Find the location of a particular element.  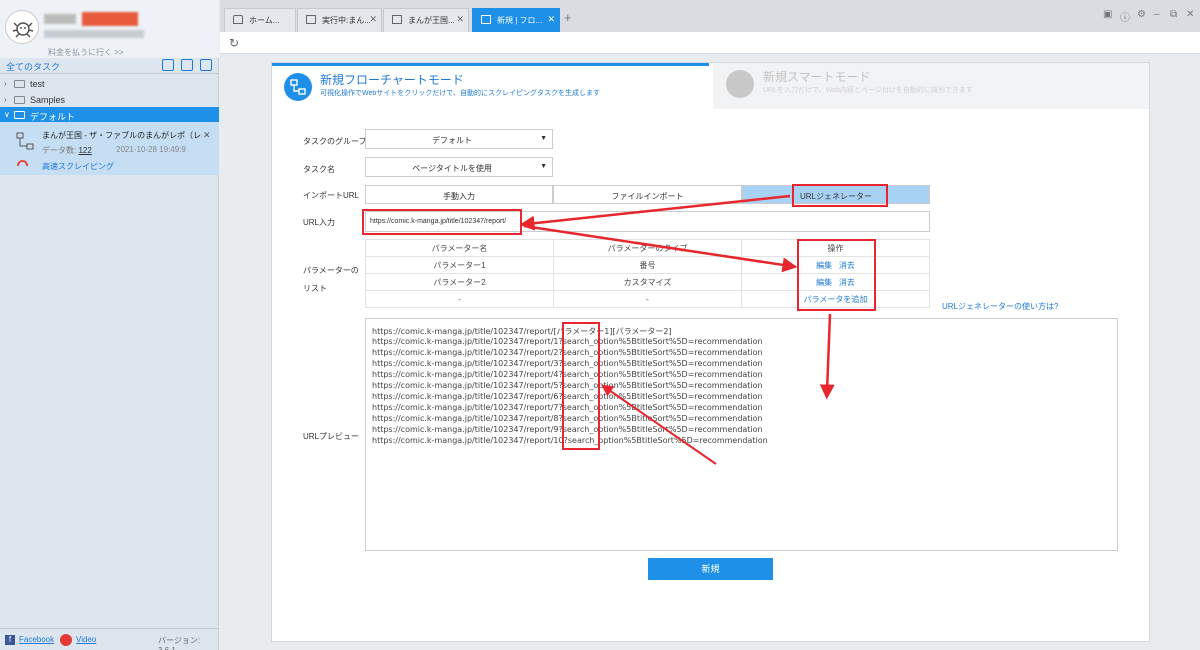

redacted-username is located at coordinates (60, 19).